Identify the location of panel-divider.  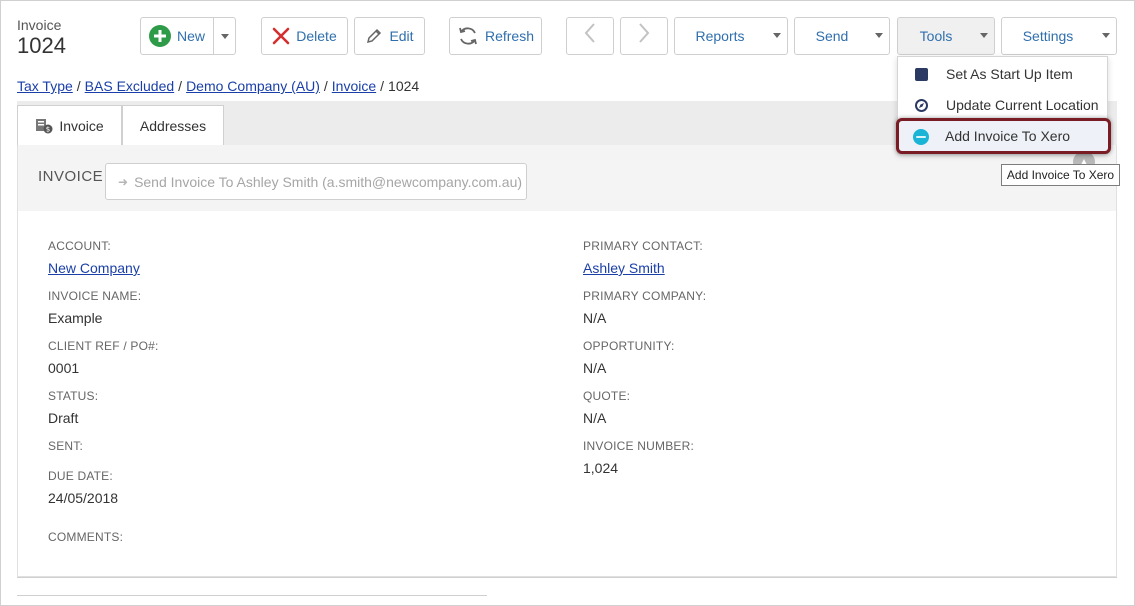
(567, 577).